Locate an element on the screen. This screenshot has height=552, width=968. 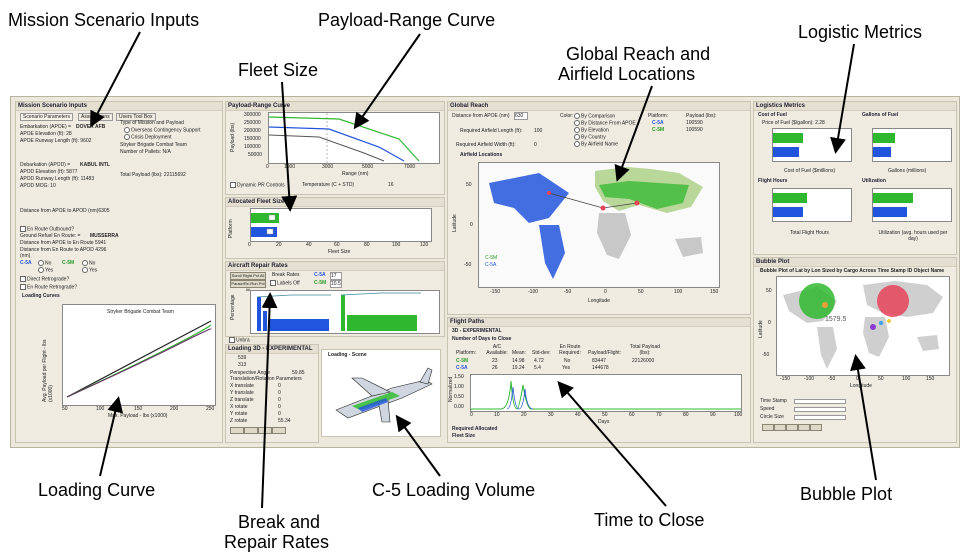
c5a-label: C-5A is located at coordinates (26, 263).